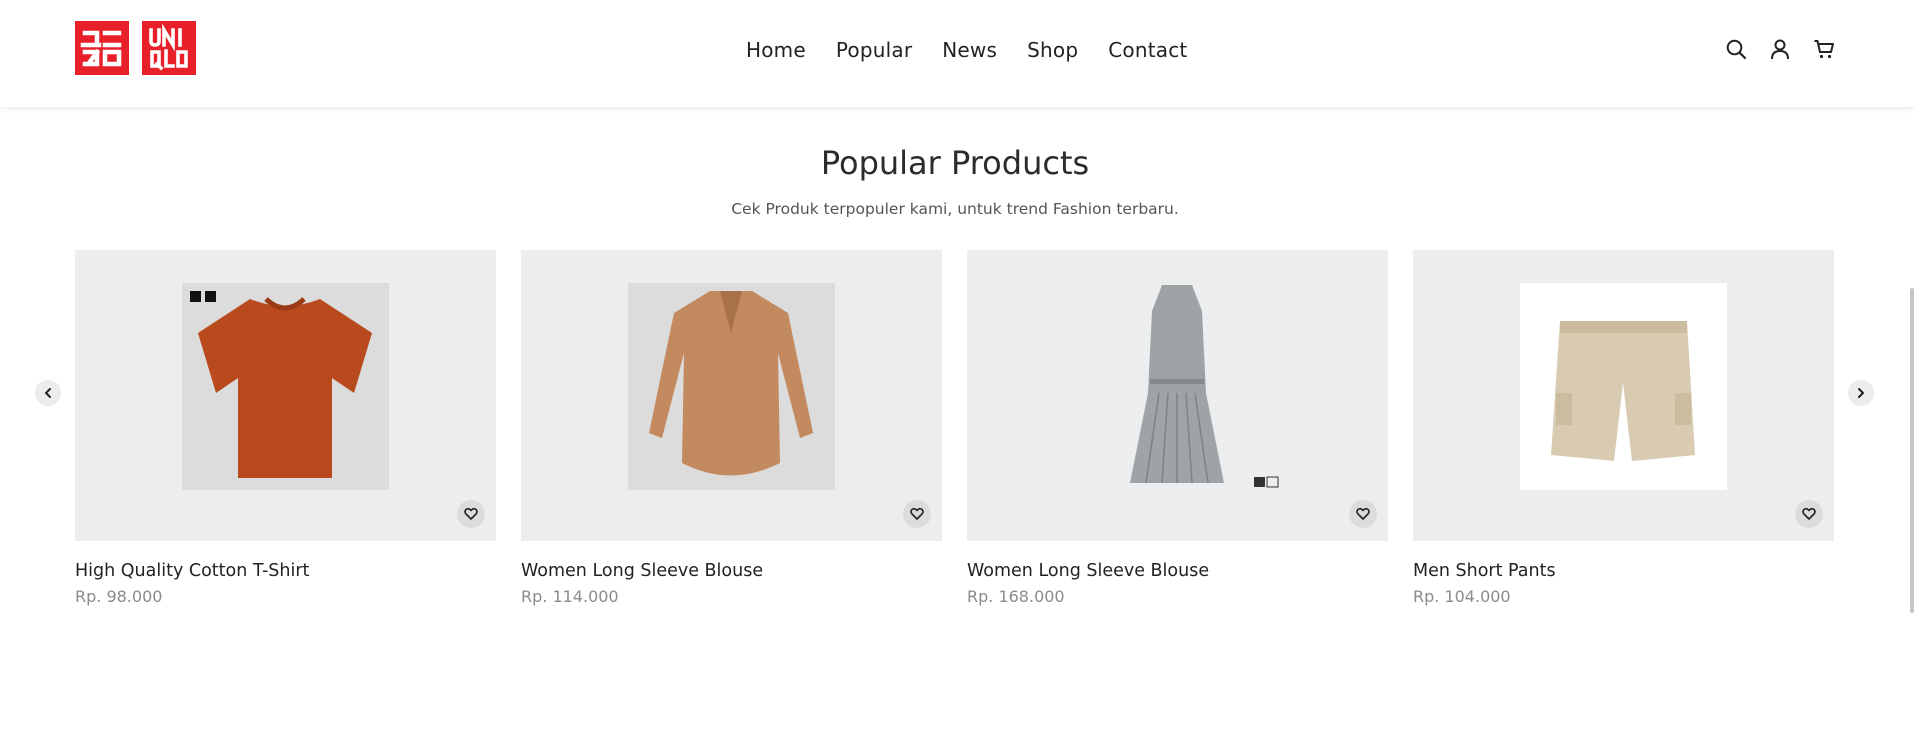 The image size is (1915, 746). I want to click on chevron-left-icon, so click(48, 393).